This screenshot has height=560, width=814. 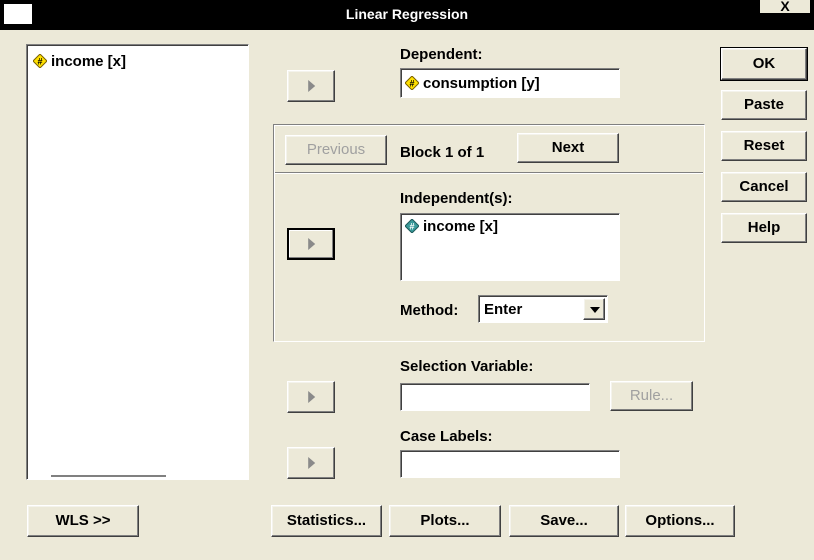 I want to click on dependent-value: consumption [y], so click(x=481, y=83).